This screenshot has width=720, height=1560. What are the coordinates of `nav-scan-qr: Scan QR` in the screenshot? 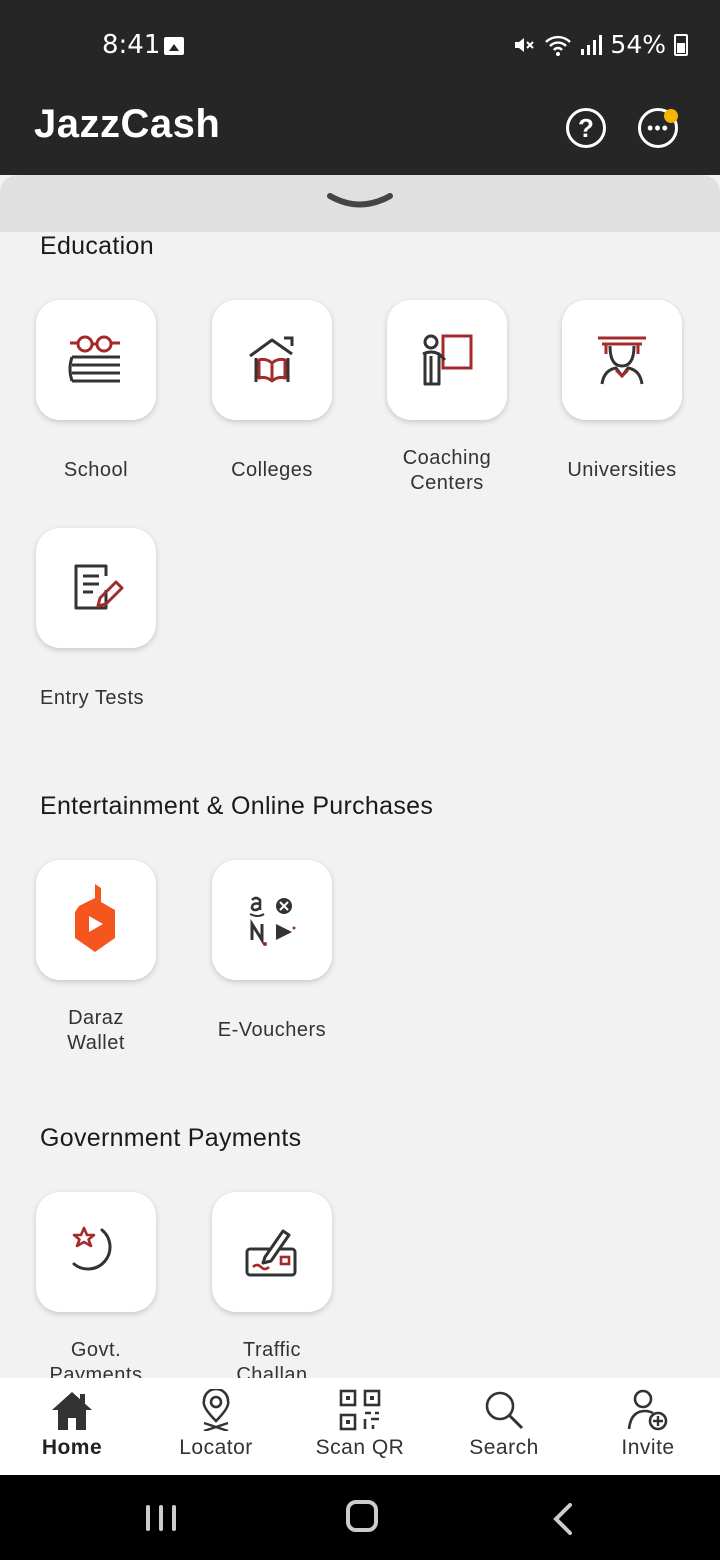 It's located at (360, 1426).